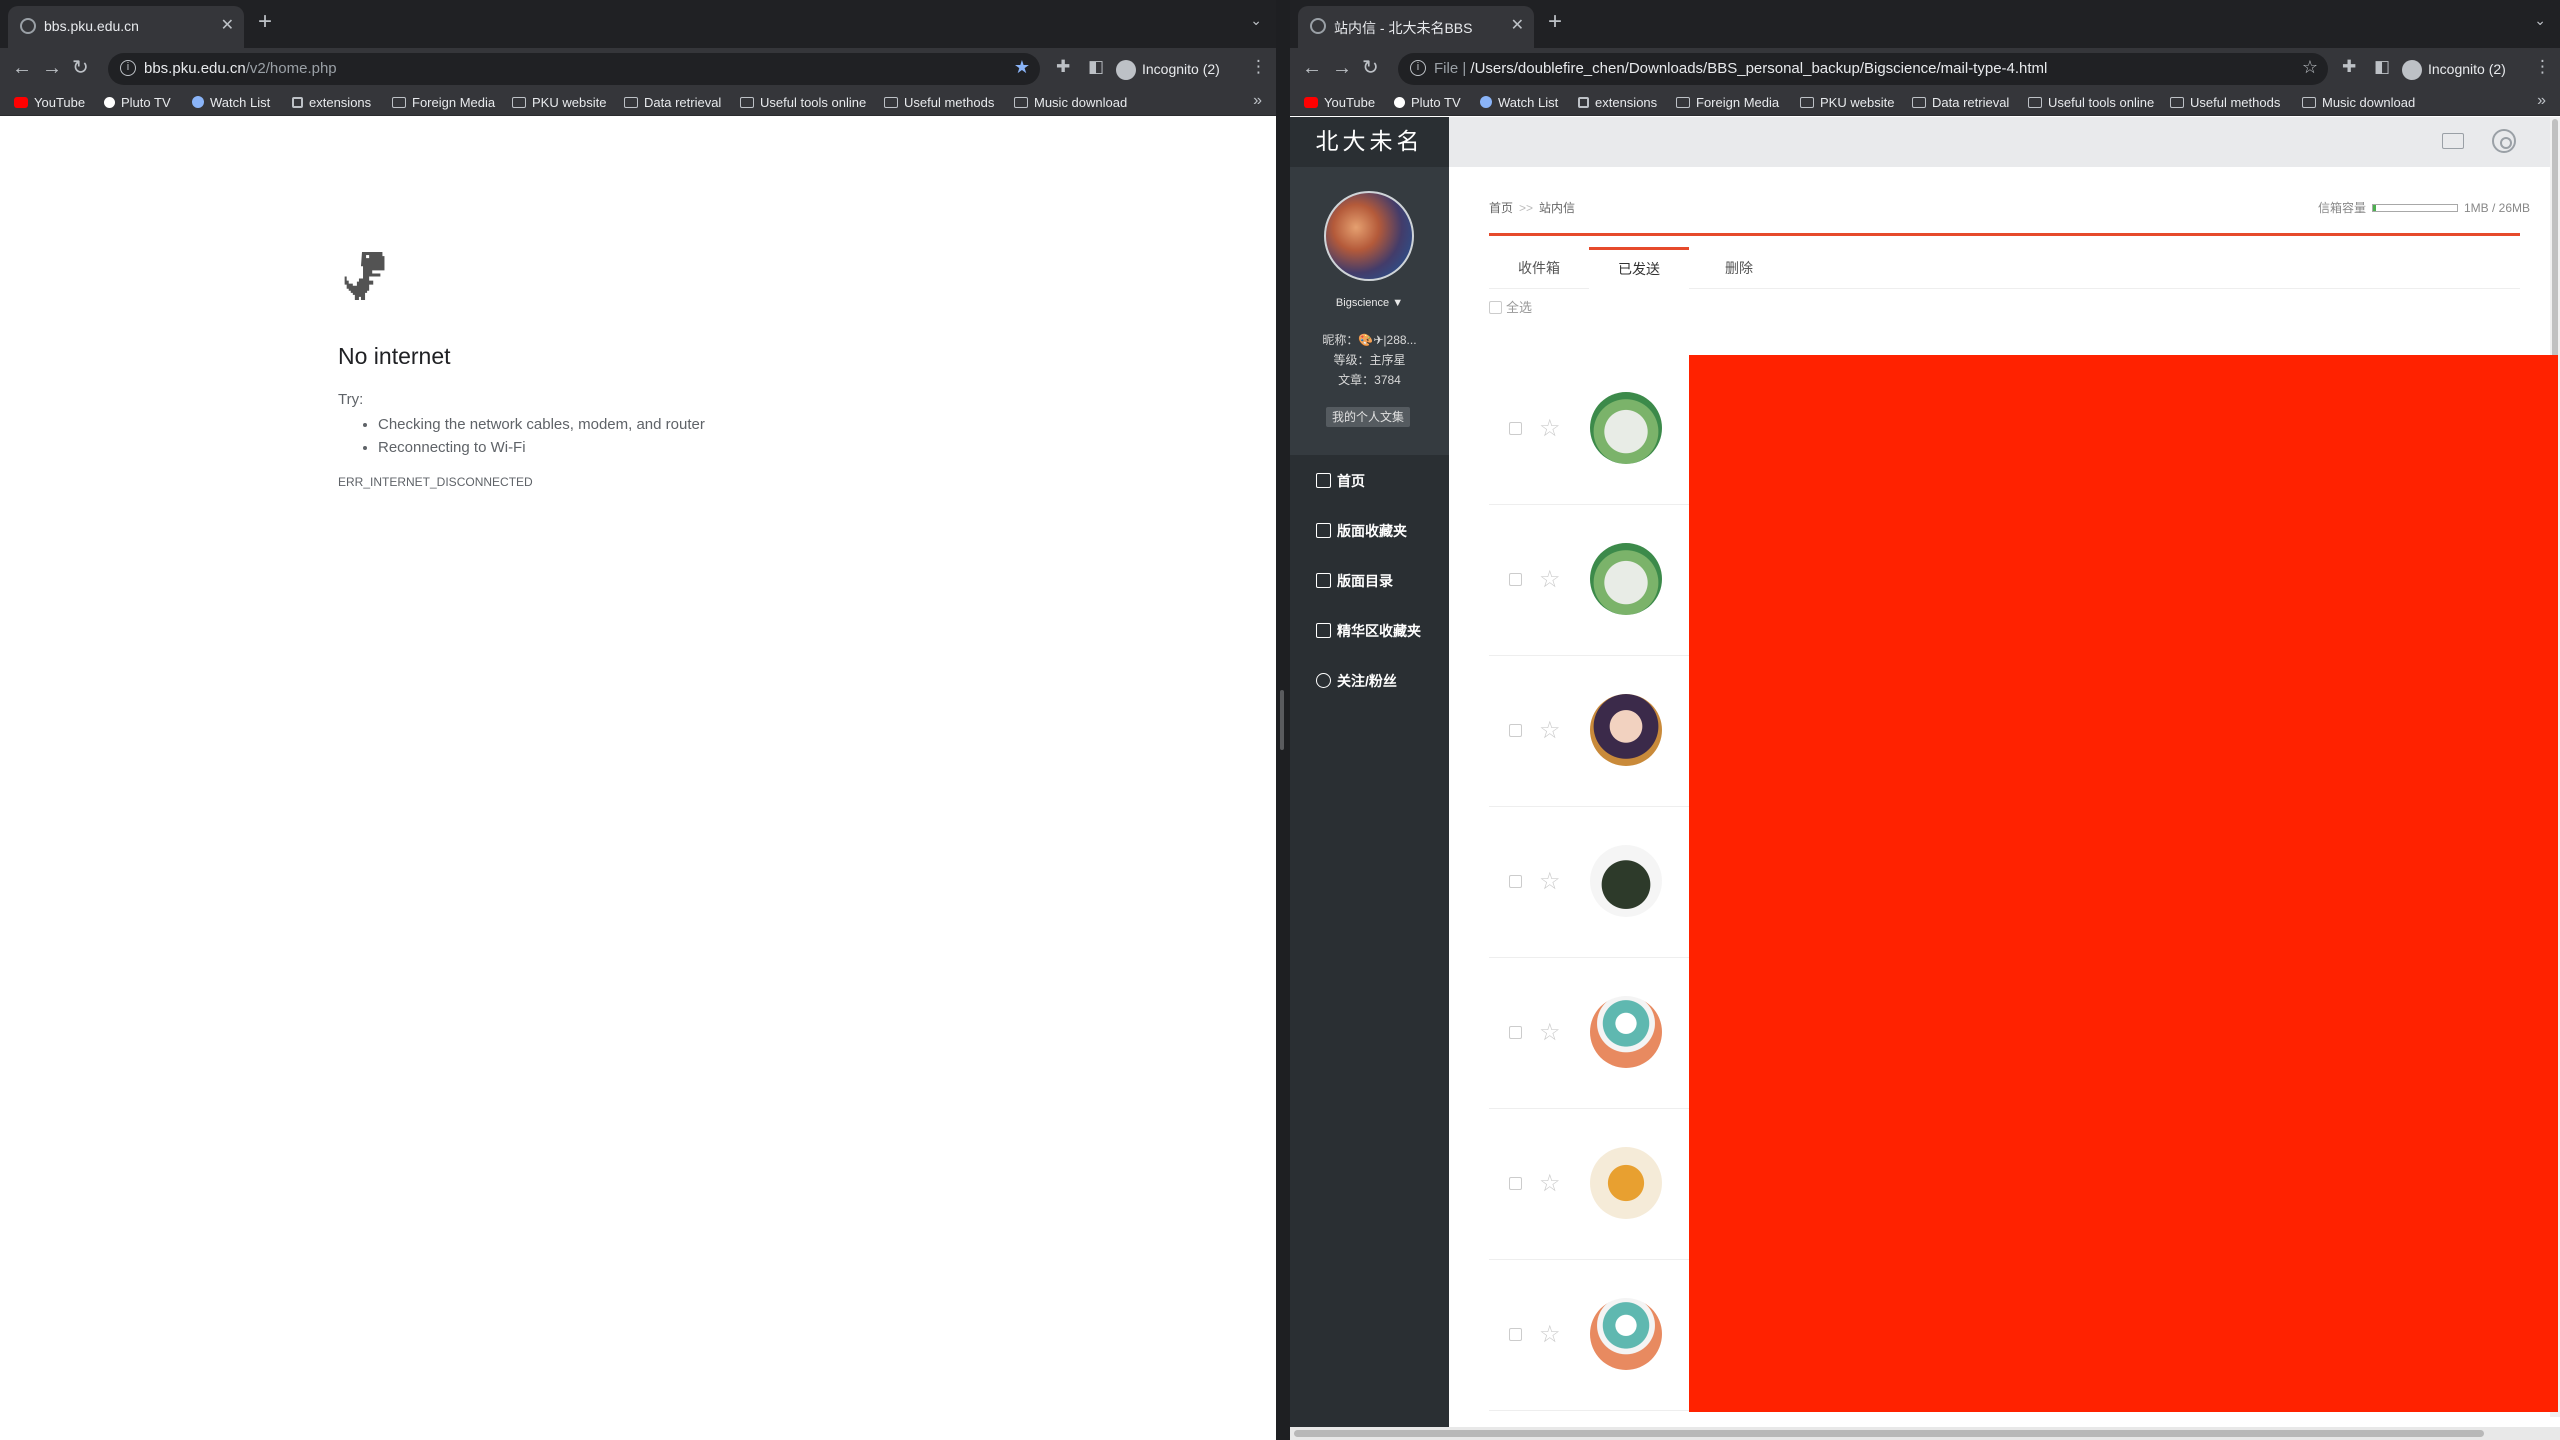 The height and width of the screenshot is (1440, 2560). What do you see at coordinates (1539, 268) in the screenshot?
I see `tab-inbox: 收件箱` at bounding box center [1539, 268].